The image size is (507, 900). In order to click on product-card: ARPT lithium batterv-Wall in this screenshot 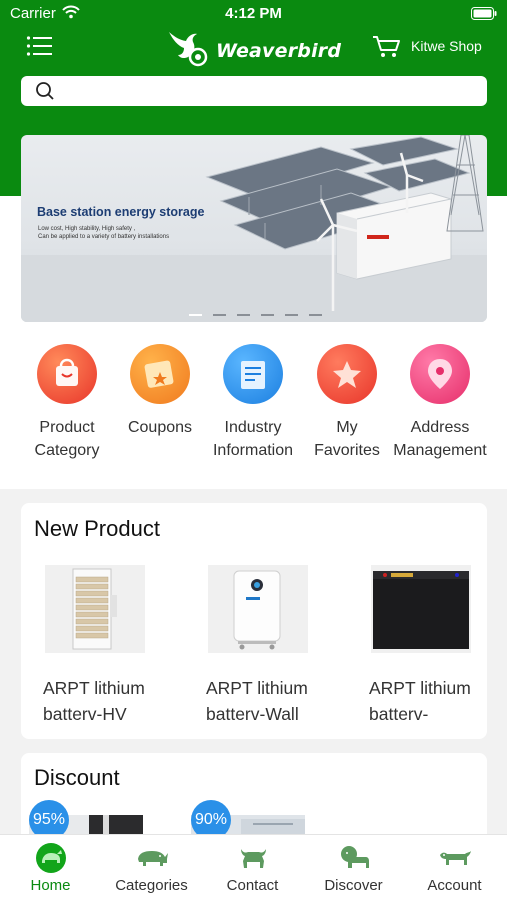, I will do `click(281, 644)`.